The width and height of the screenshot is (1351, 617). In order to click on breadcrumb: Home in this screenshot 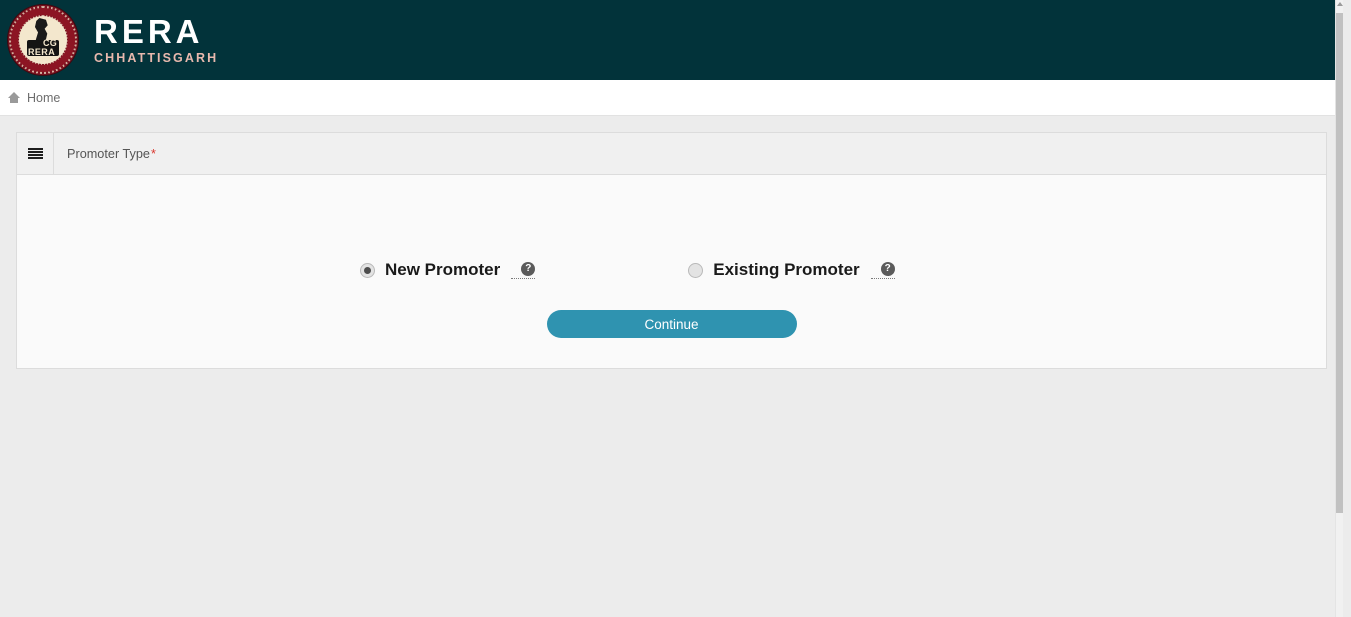, I will do `click(671, 98)`.